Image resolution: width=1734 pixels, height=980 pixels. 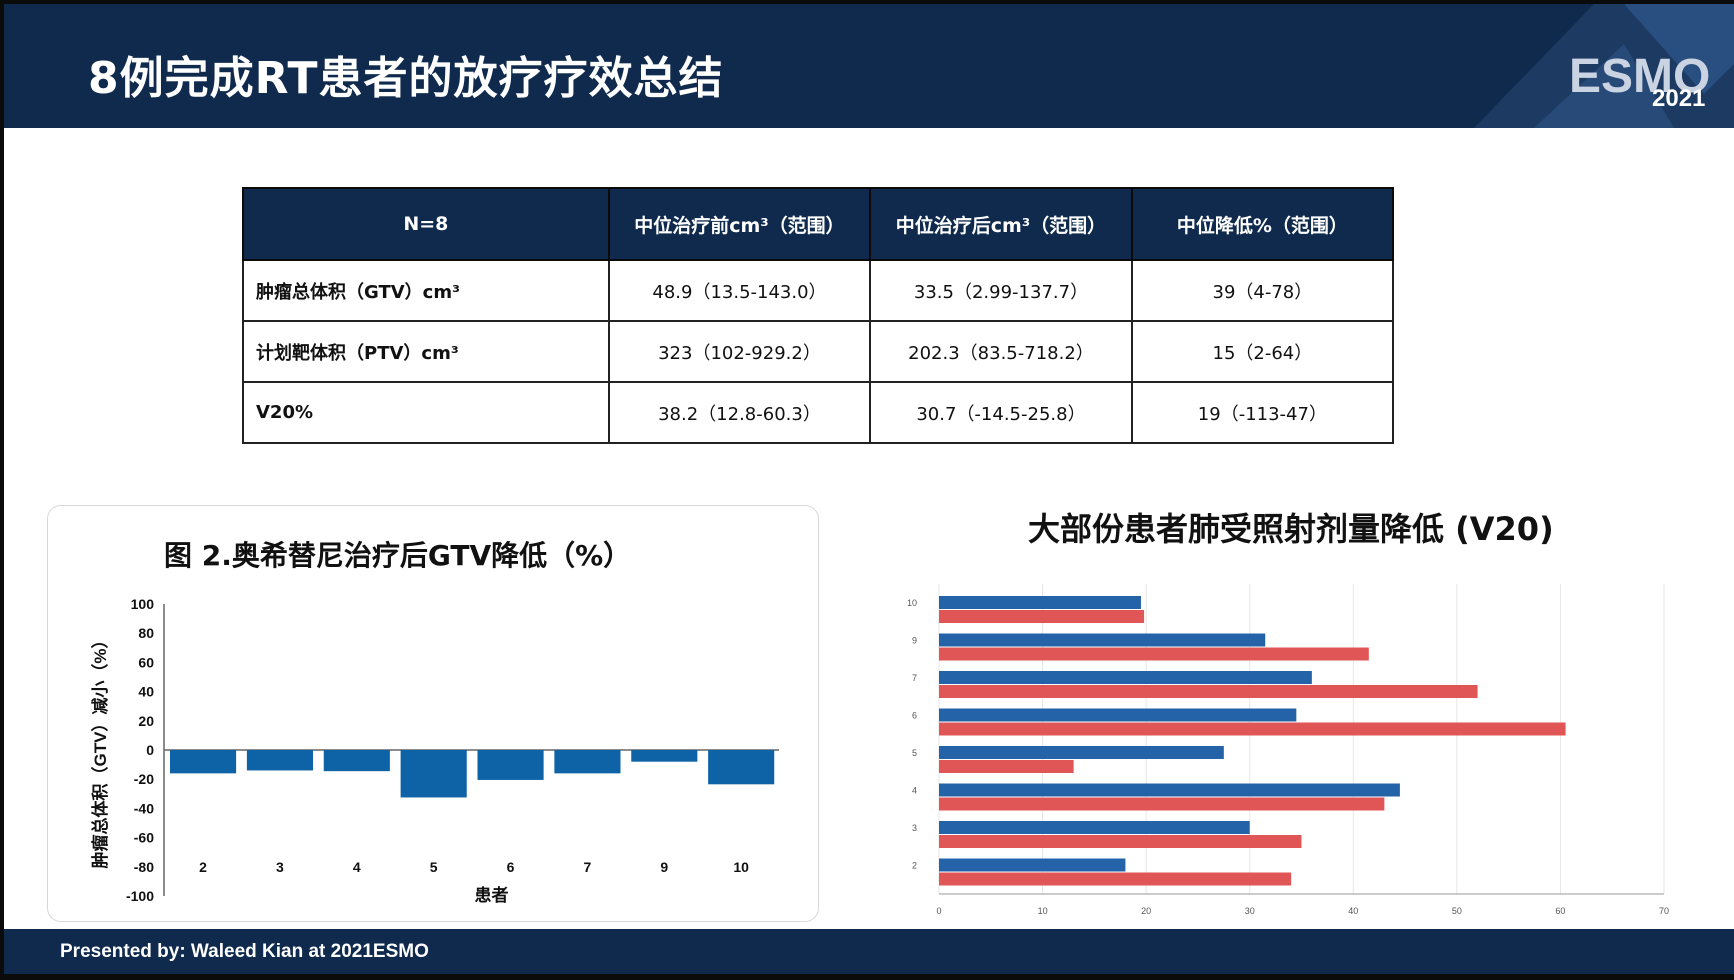 I want to click on row-label: V20%, so click(x=426, y=412).